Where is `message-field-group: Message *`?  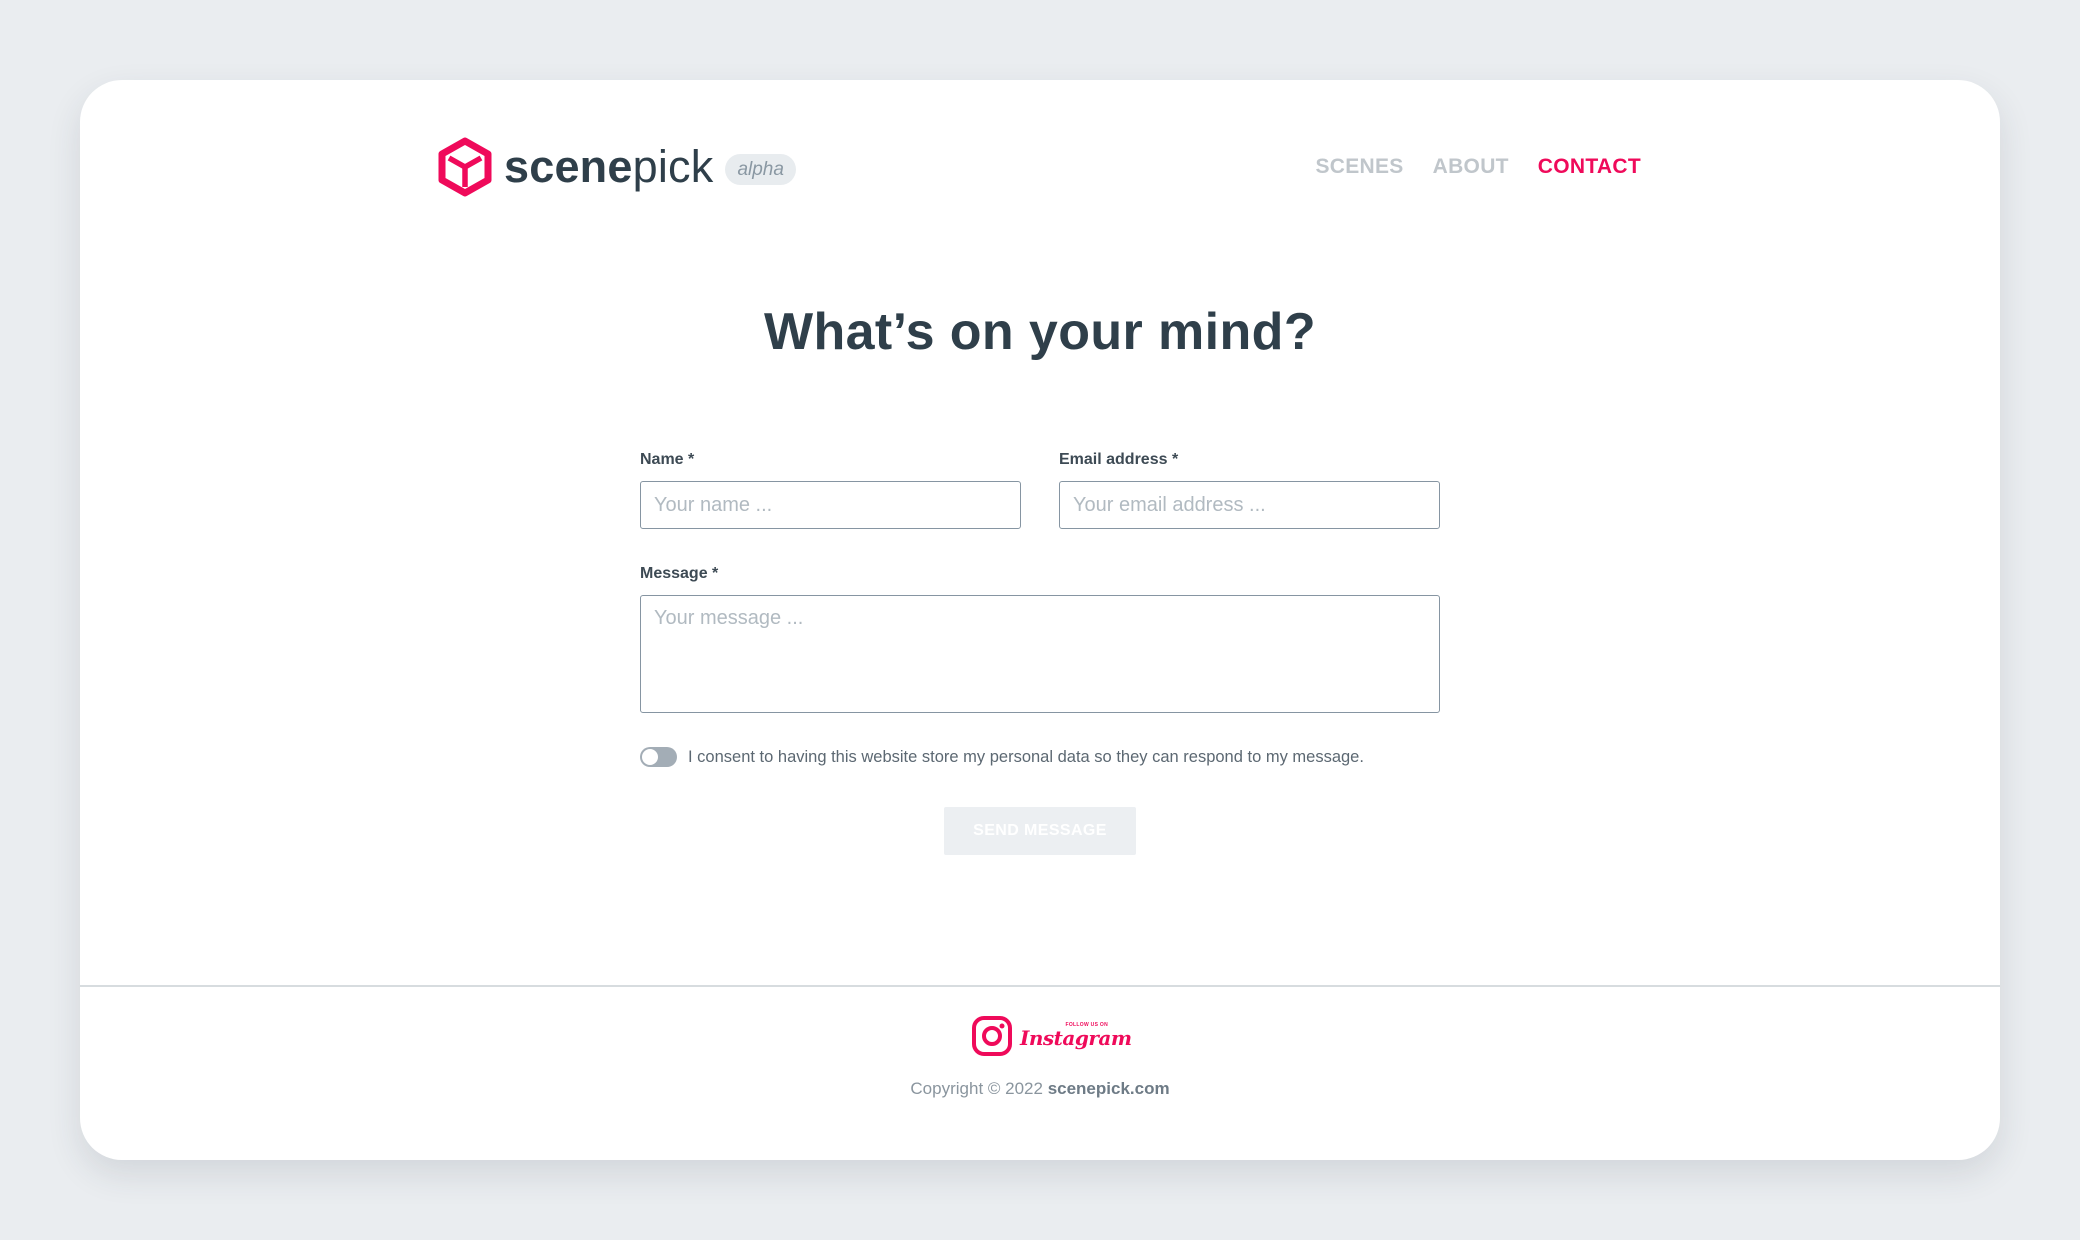
message-field-group: Message * is located at coordinates (1040, 638).